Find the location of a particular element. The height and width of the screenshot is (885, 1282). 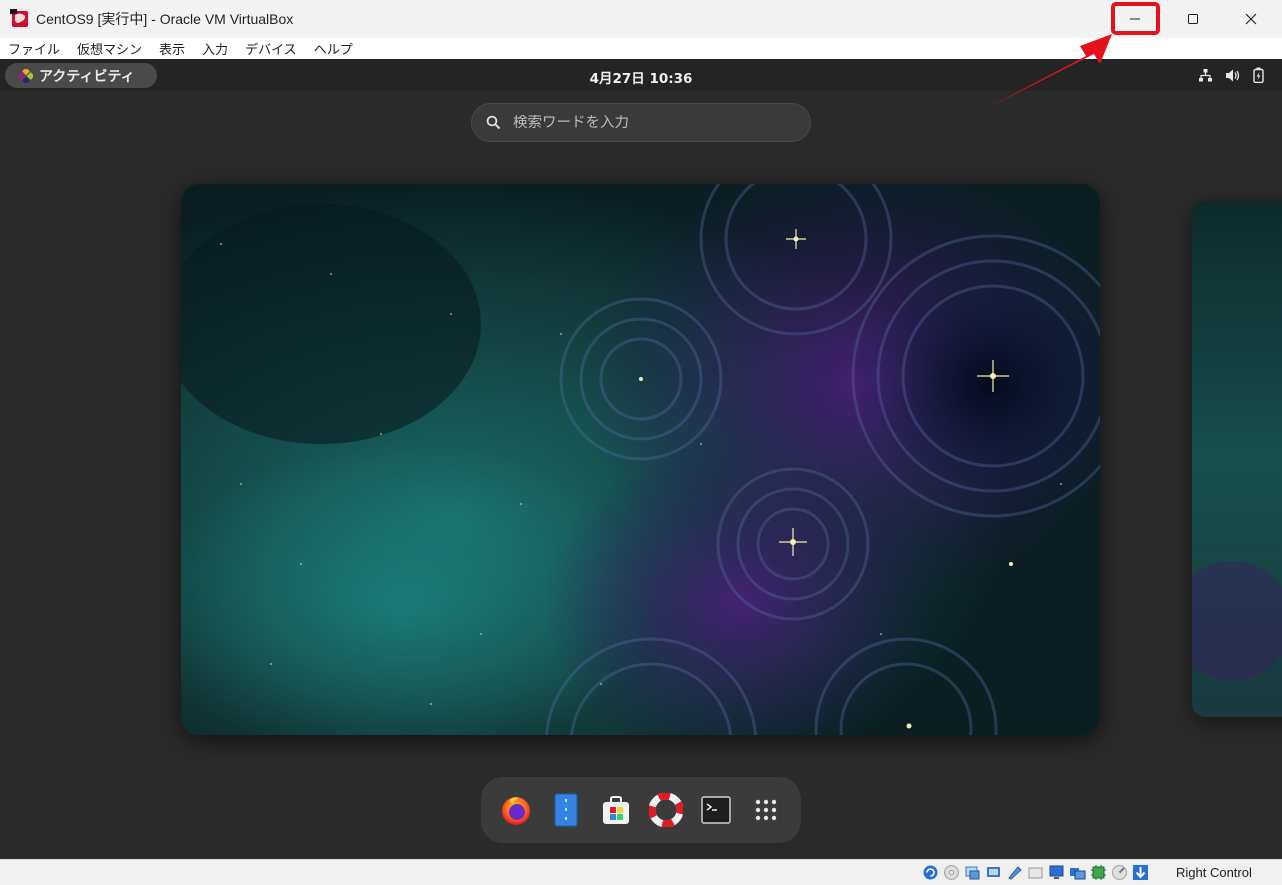

search-field is located at coordinates (641, 122).